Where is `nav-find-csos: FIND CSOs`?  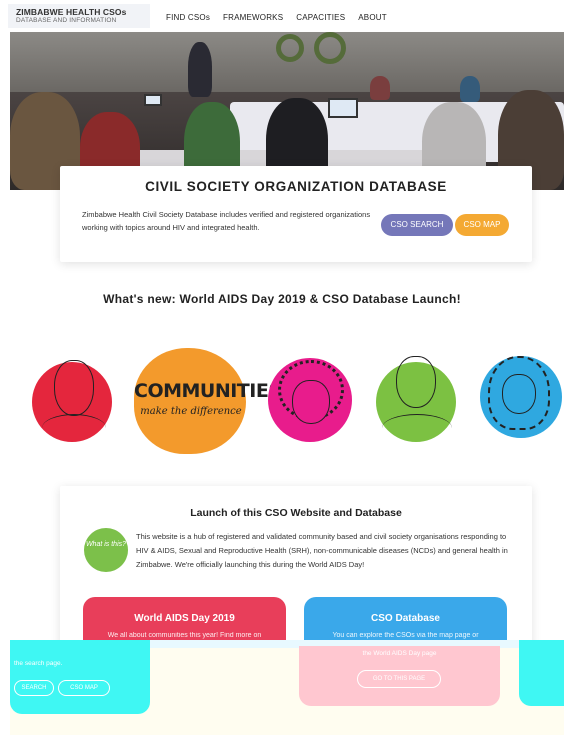
nav-find-csos: FIND CSOs is located at coordinates (188, 17).